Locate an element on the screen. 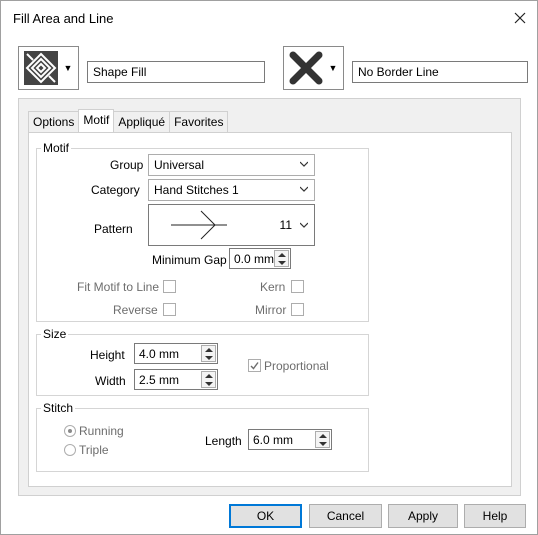 The height and width of the screenshot is (535, 538). tab-strip: Options Motif Appliqué Favorites is located at coordinates (128, 120).